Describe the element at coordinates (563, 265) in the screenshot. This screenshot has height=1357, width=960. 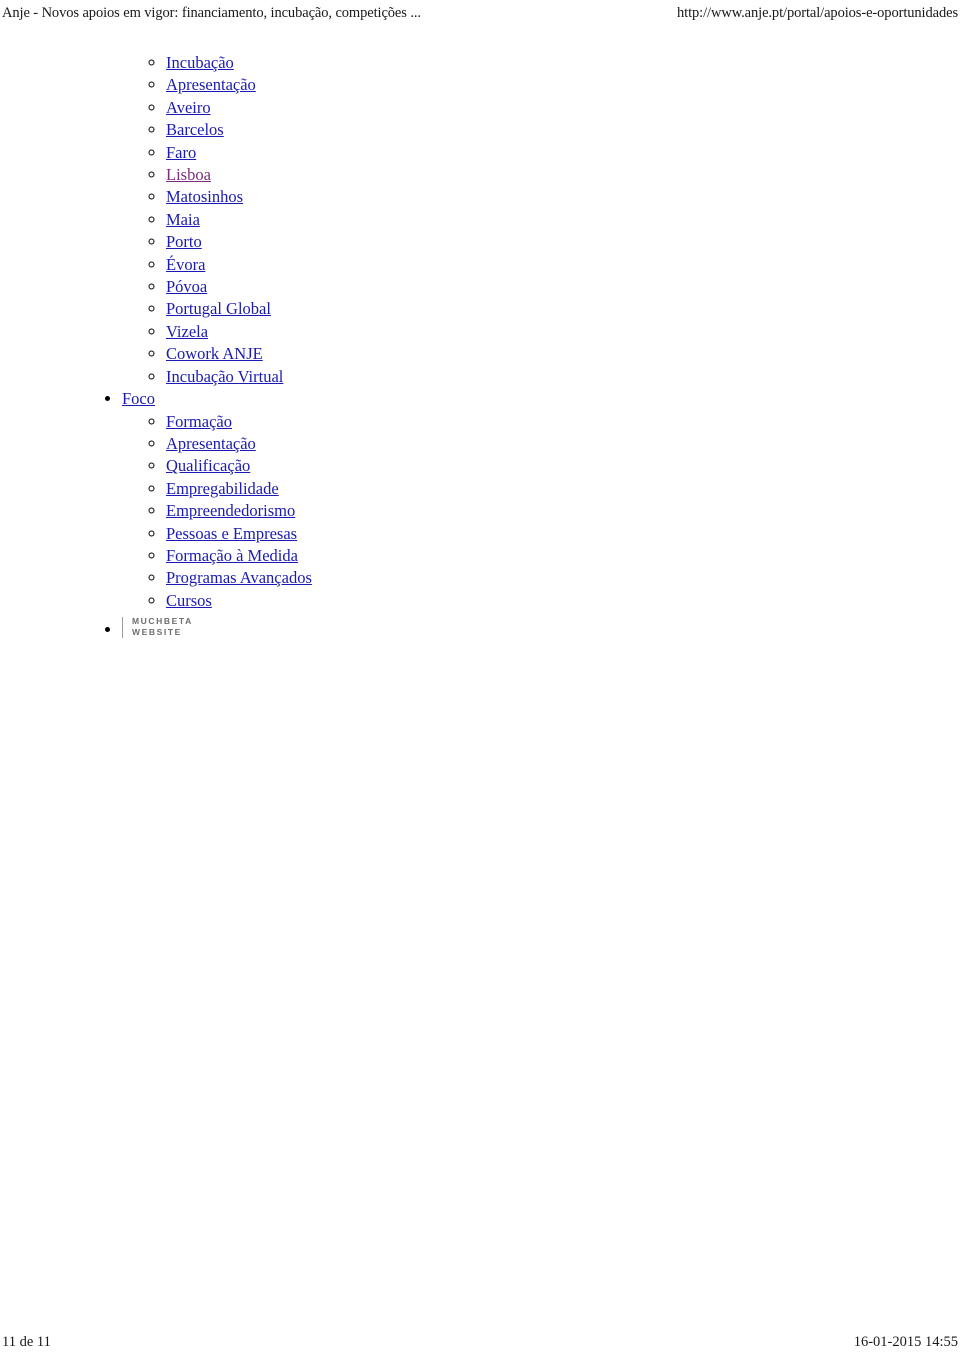
I see `nav-list-item: Évora` at that location.